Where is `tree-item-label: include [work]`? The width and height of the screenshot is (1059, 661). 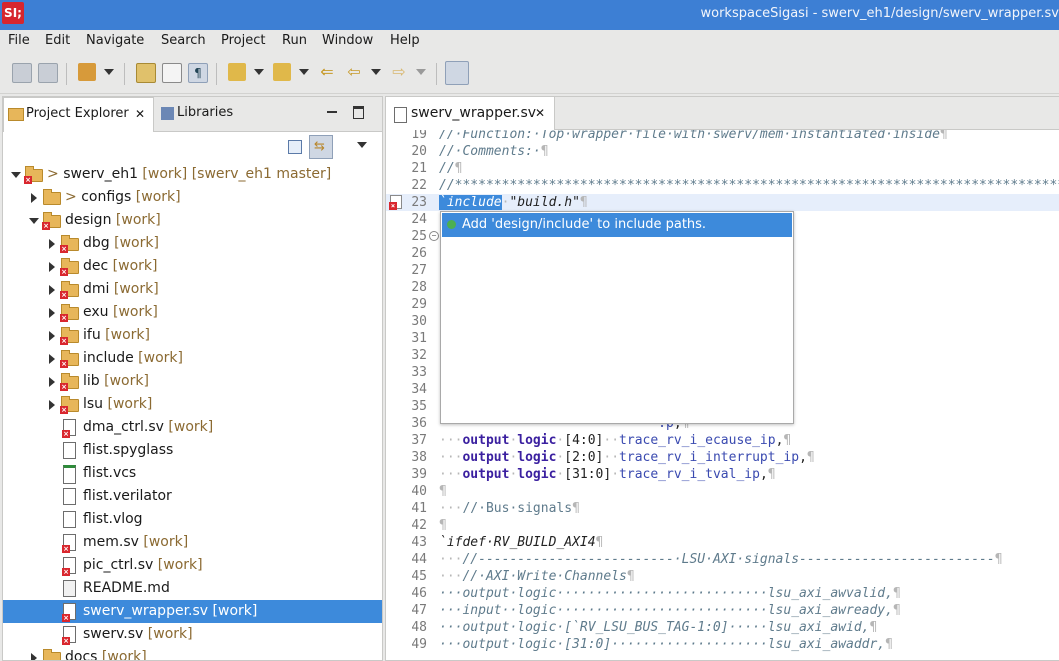 tree-item-label: include [work] is located at coordinates (133, 358).